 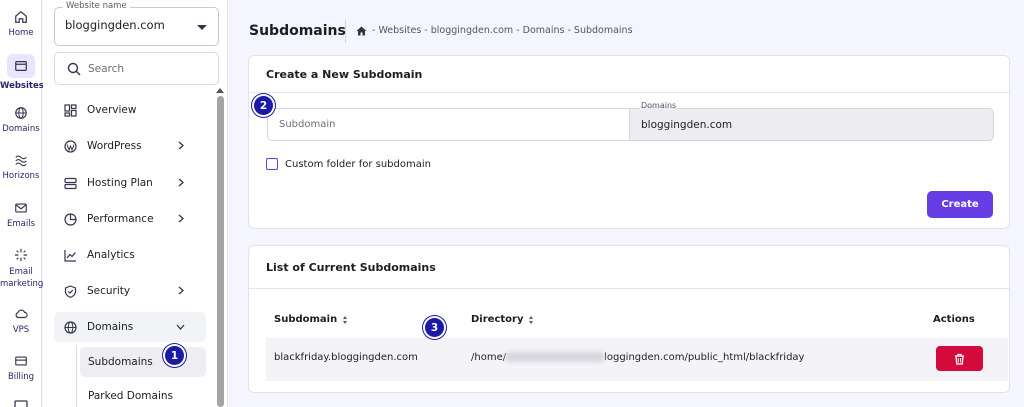 What do you see at coordinates (174, 355) in the screenshot?
I see `annotation-badge: 1` at bounding box center [174, 355].